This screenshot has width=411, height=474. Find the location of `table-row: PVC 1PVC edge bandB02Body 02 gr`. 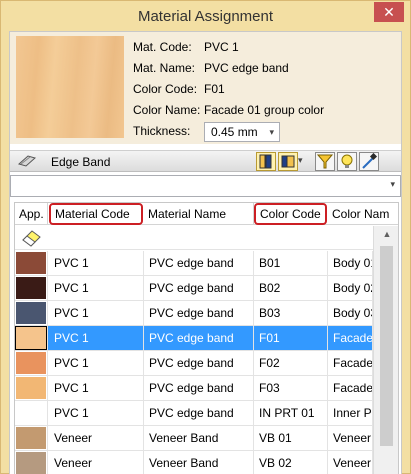

table-row: PVC 1PVC edge bandB02Body 02 gr is located at coordinates (194, 288).